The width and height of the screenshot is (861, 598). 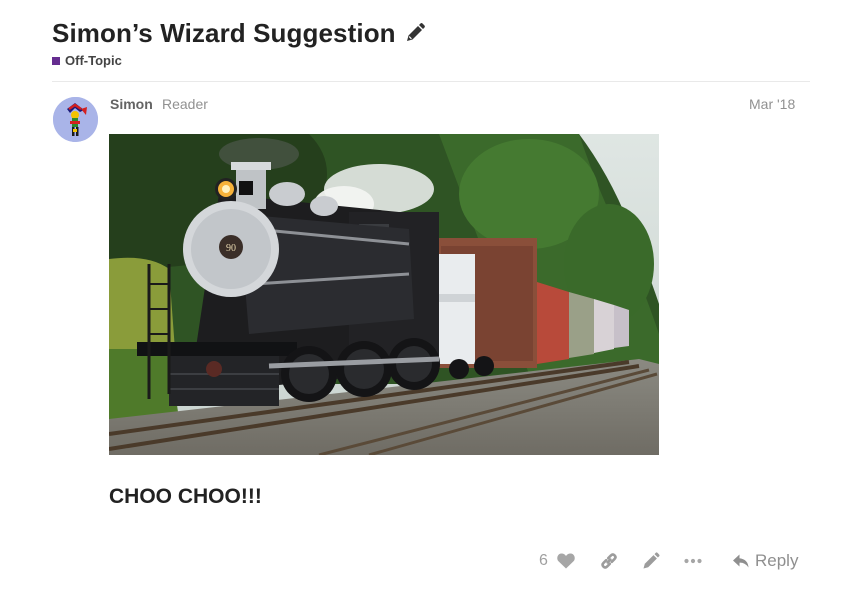 What do you see at coordinates (75, 119) in the screenshot?
I see `avatar` at bounding box center [75, 119].